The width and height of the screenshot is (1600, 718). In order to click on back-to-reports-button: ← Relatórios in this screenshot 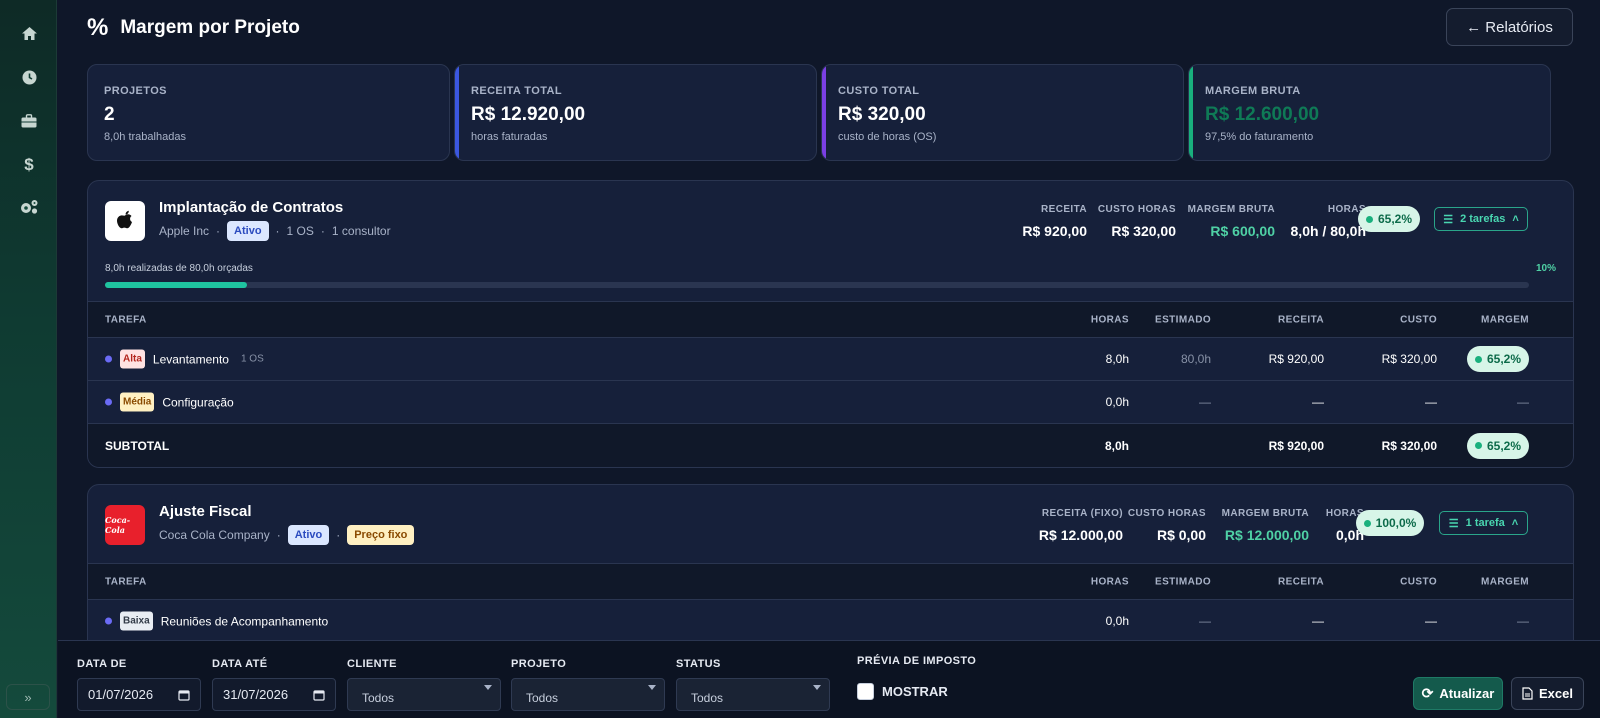, I will do `click(1509, 27)`.